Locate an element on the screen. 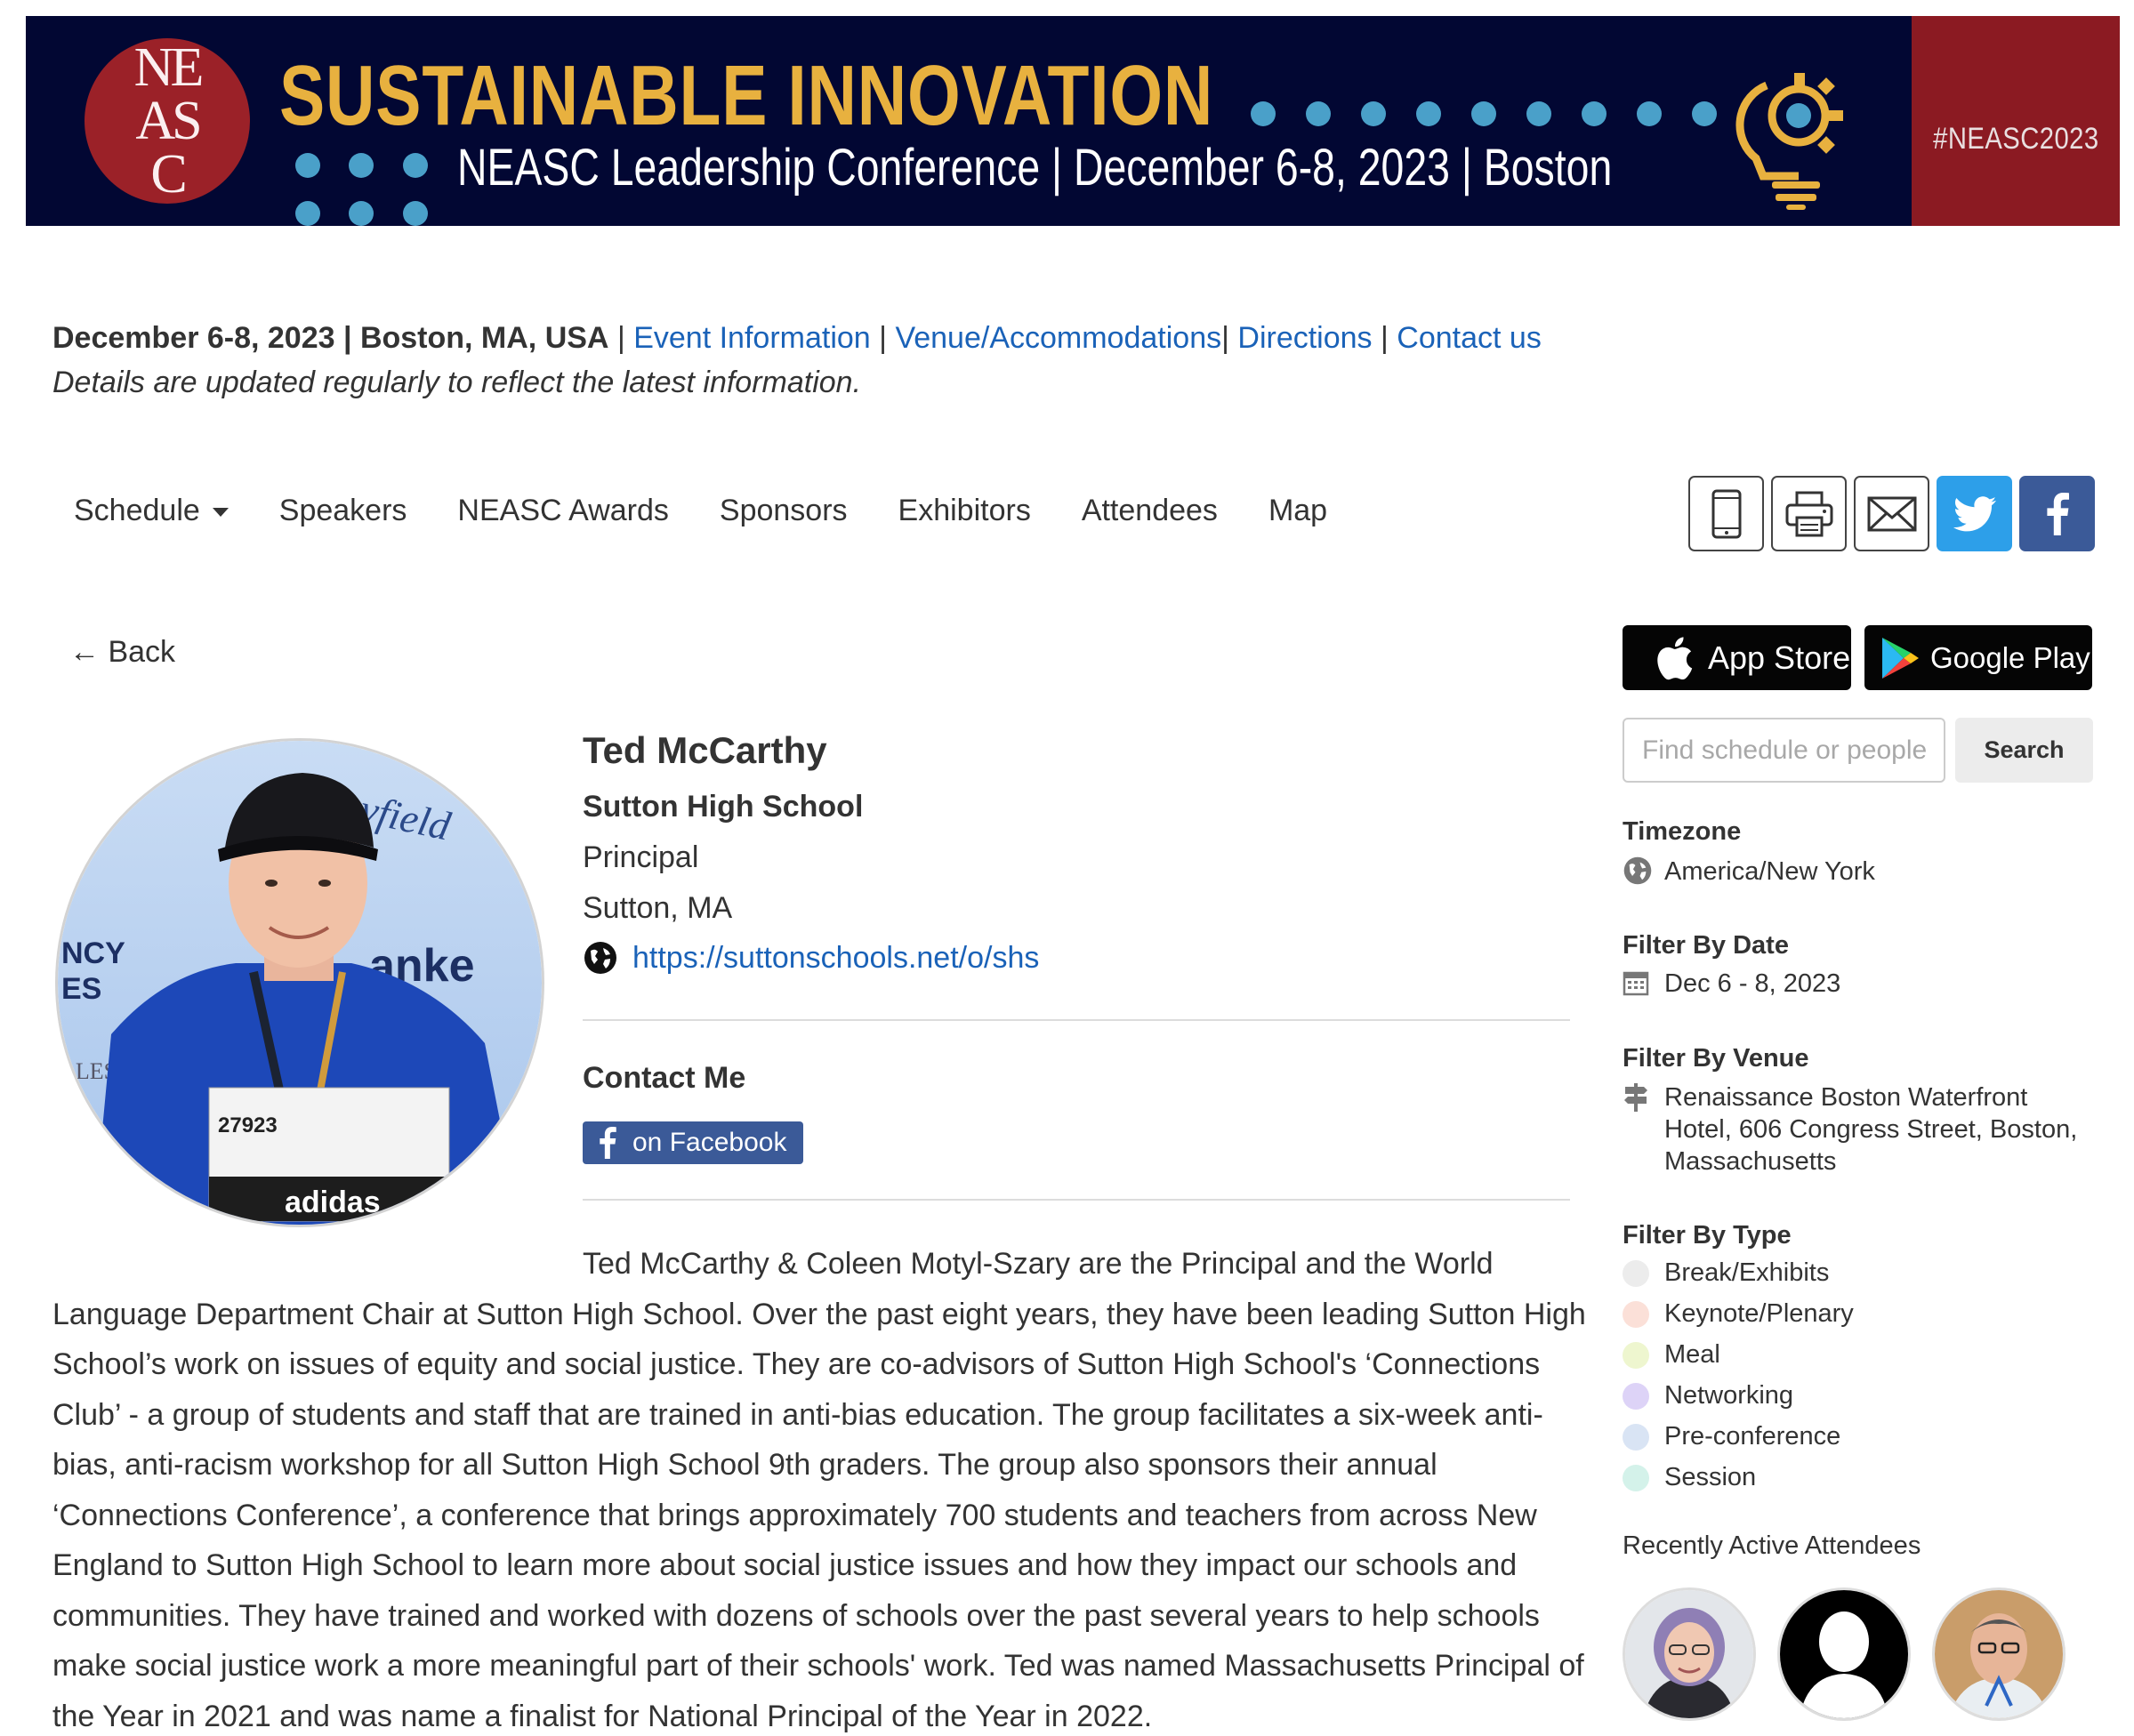  app-store-button: App Store is located at coordinates (1737, 657).